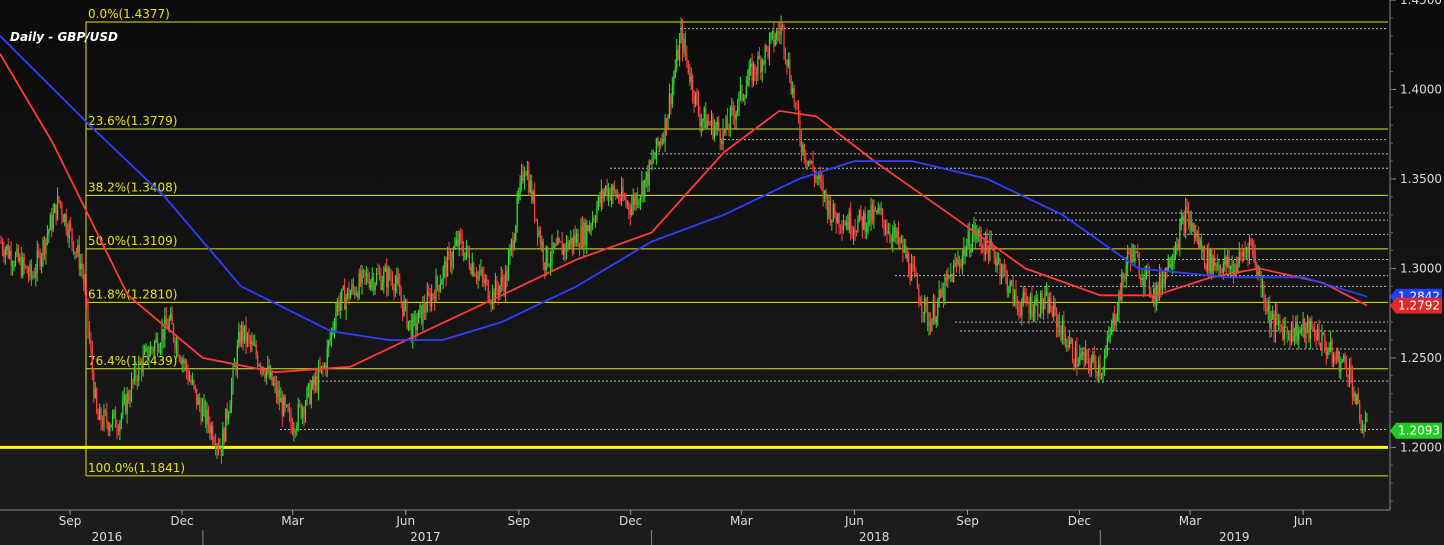 Image resolution: width=1444 pixels, height=545 pixels. I want to click on x-axis-year-label: 2018, so click(874, 537).